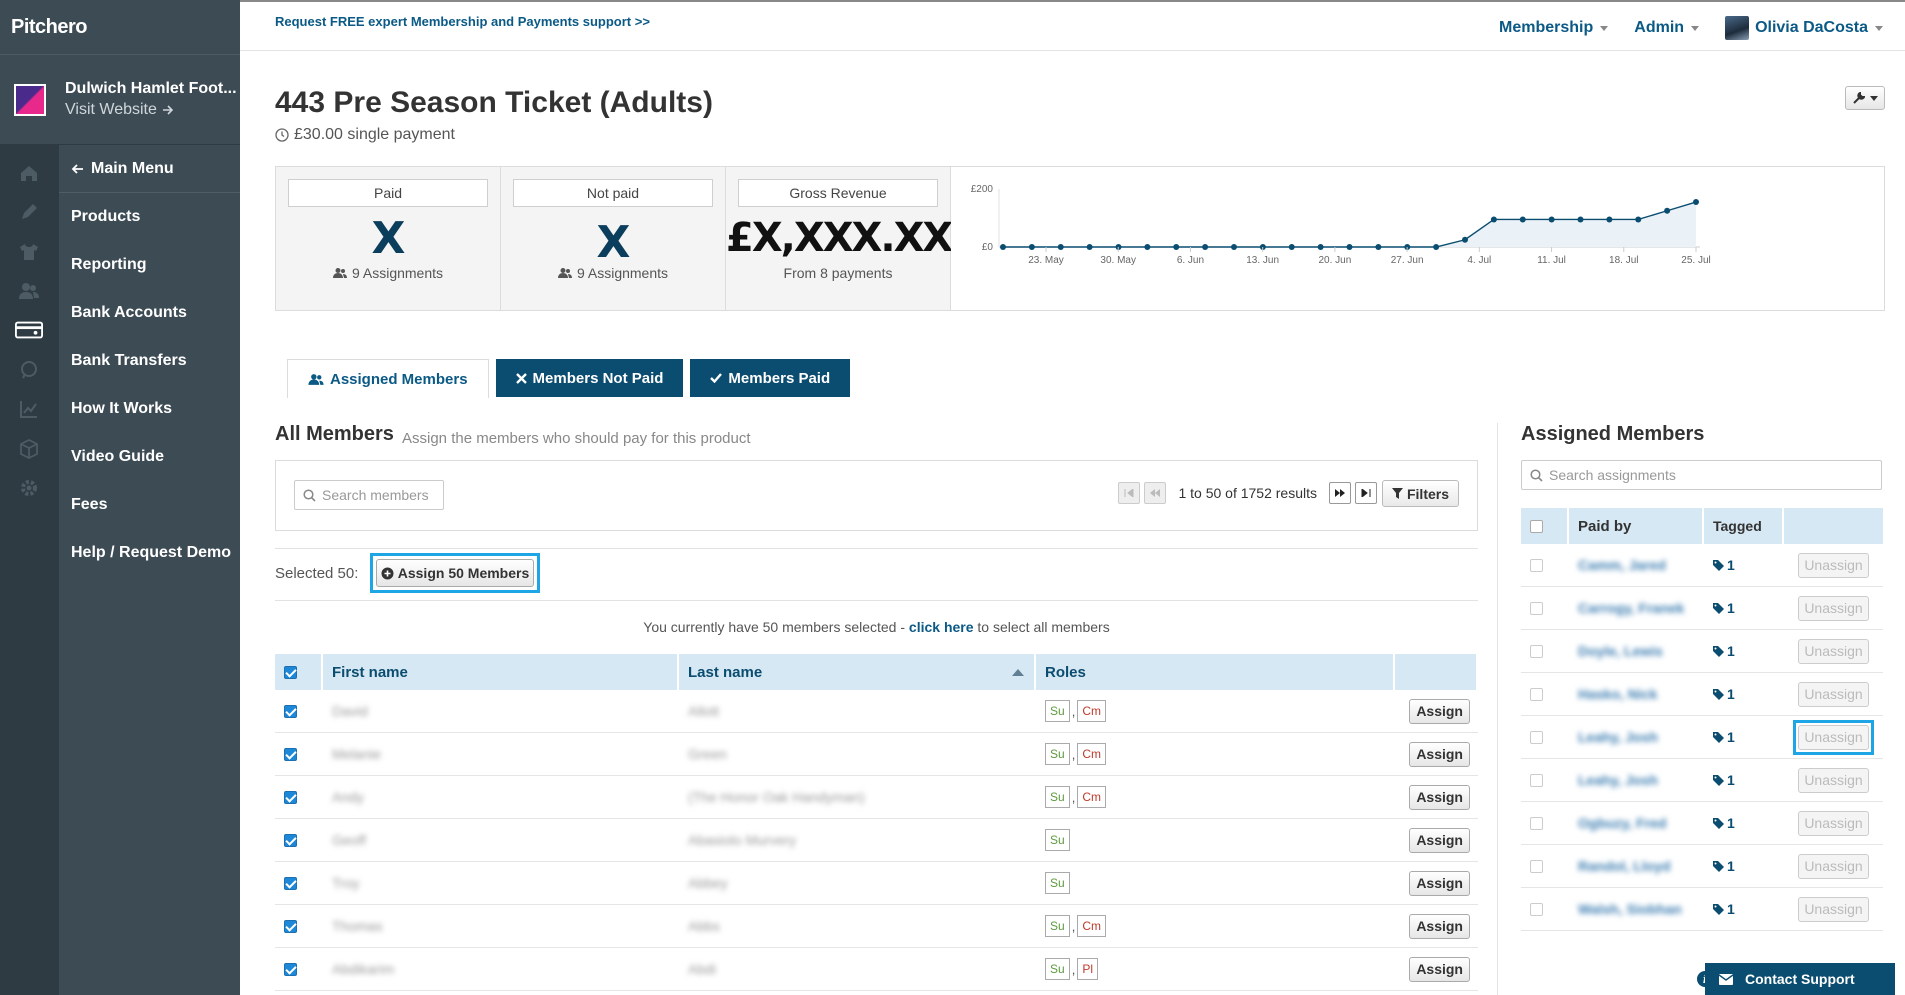 The height and width of the screenshot is (995, 1905). I want to click on next-page-icon, so click(1340, 493).